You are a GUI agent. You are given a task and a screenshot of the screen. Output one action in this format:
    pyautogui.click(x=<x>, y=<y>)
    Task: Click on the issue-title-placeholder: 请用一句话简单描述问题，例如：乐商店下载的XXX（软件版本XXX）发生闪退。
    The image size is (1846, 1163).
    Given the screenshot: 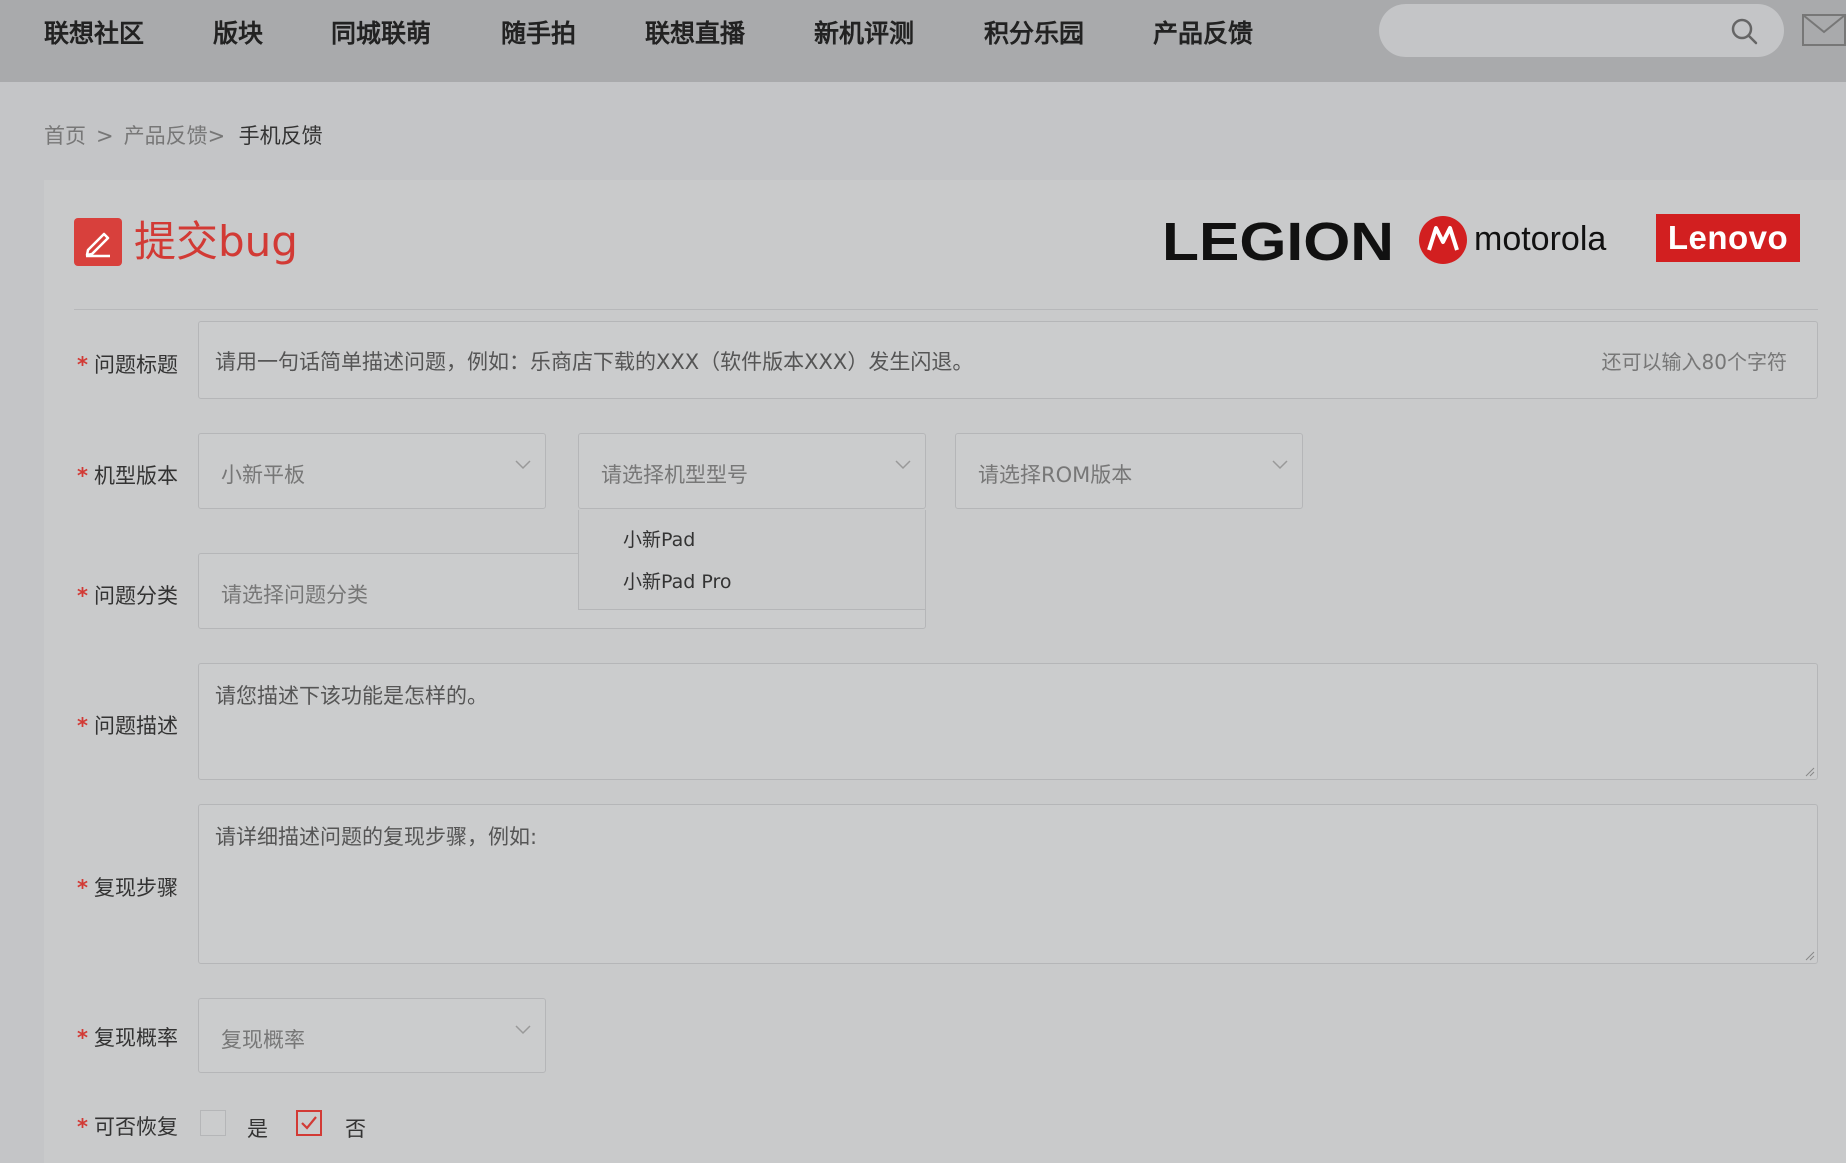 What is the action you would take?
    pyautogui.click(x=594, y=362)
    